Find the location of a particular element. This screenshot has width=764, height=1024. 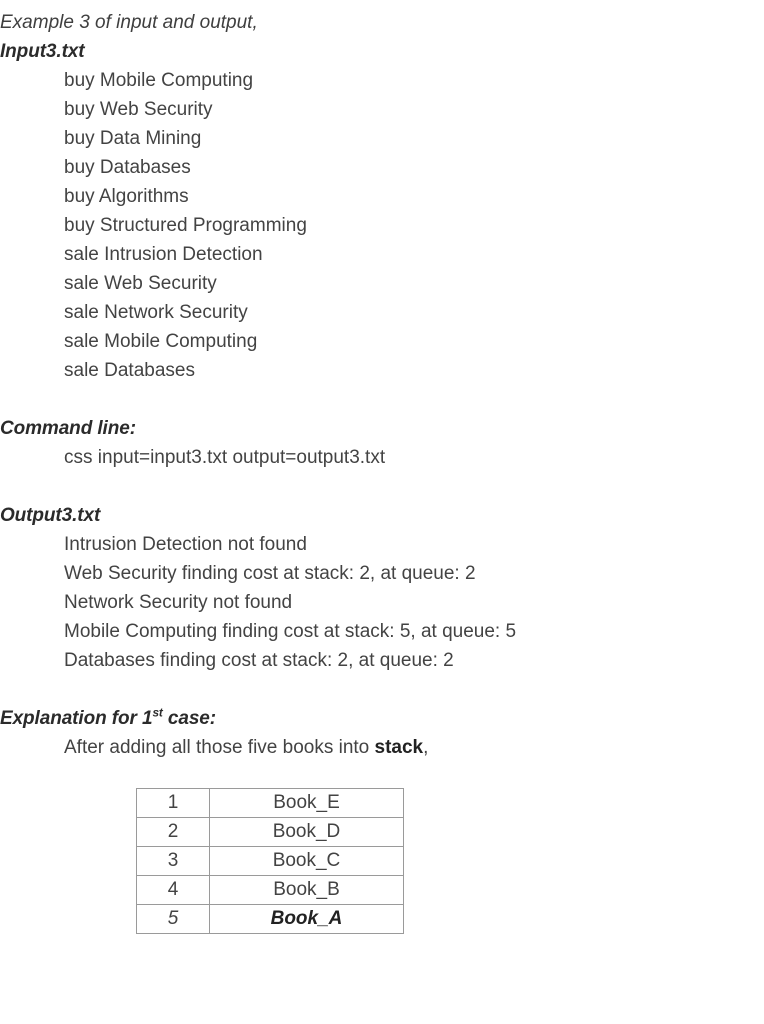

input-line: buy Data Mining is located at coordinates (133, 138).